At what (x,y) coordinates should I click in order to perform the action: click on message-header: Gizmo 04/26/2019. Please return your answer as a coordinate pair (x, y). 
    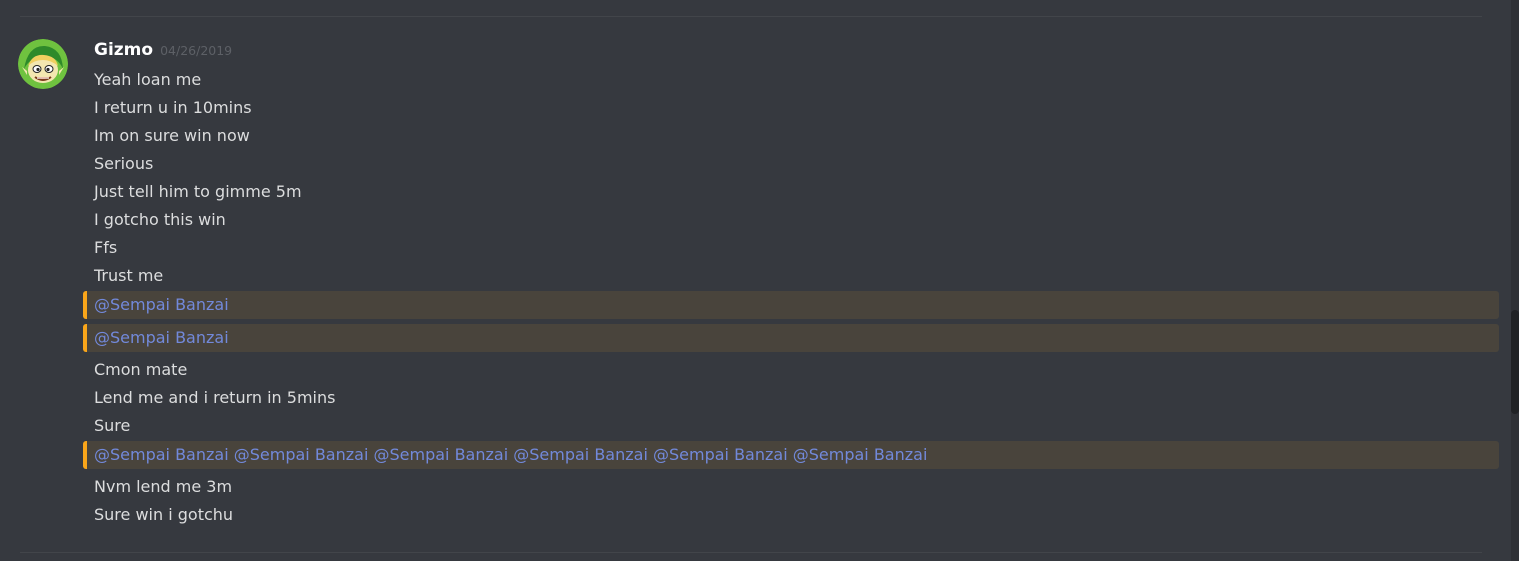
    Looking at the image, I should click on (163, 53).